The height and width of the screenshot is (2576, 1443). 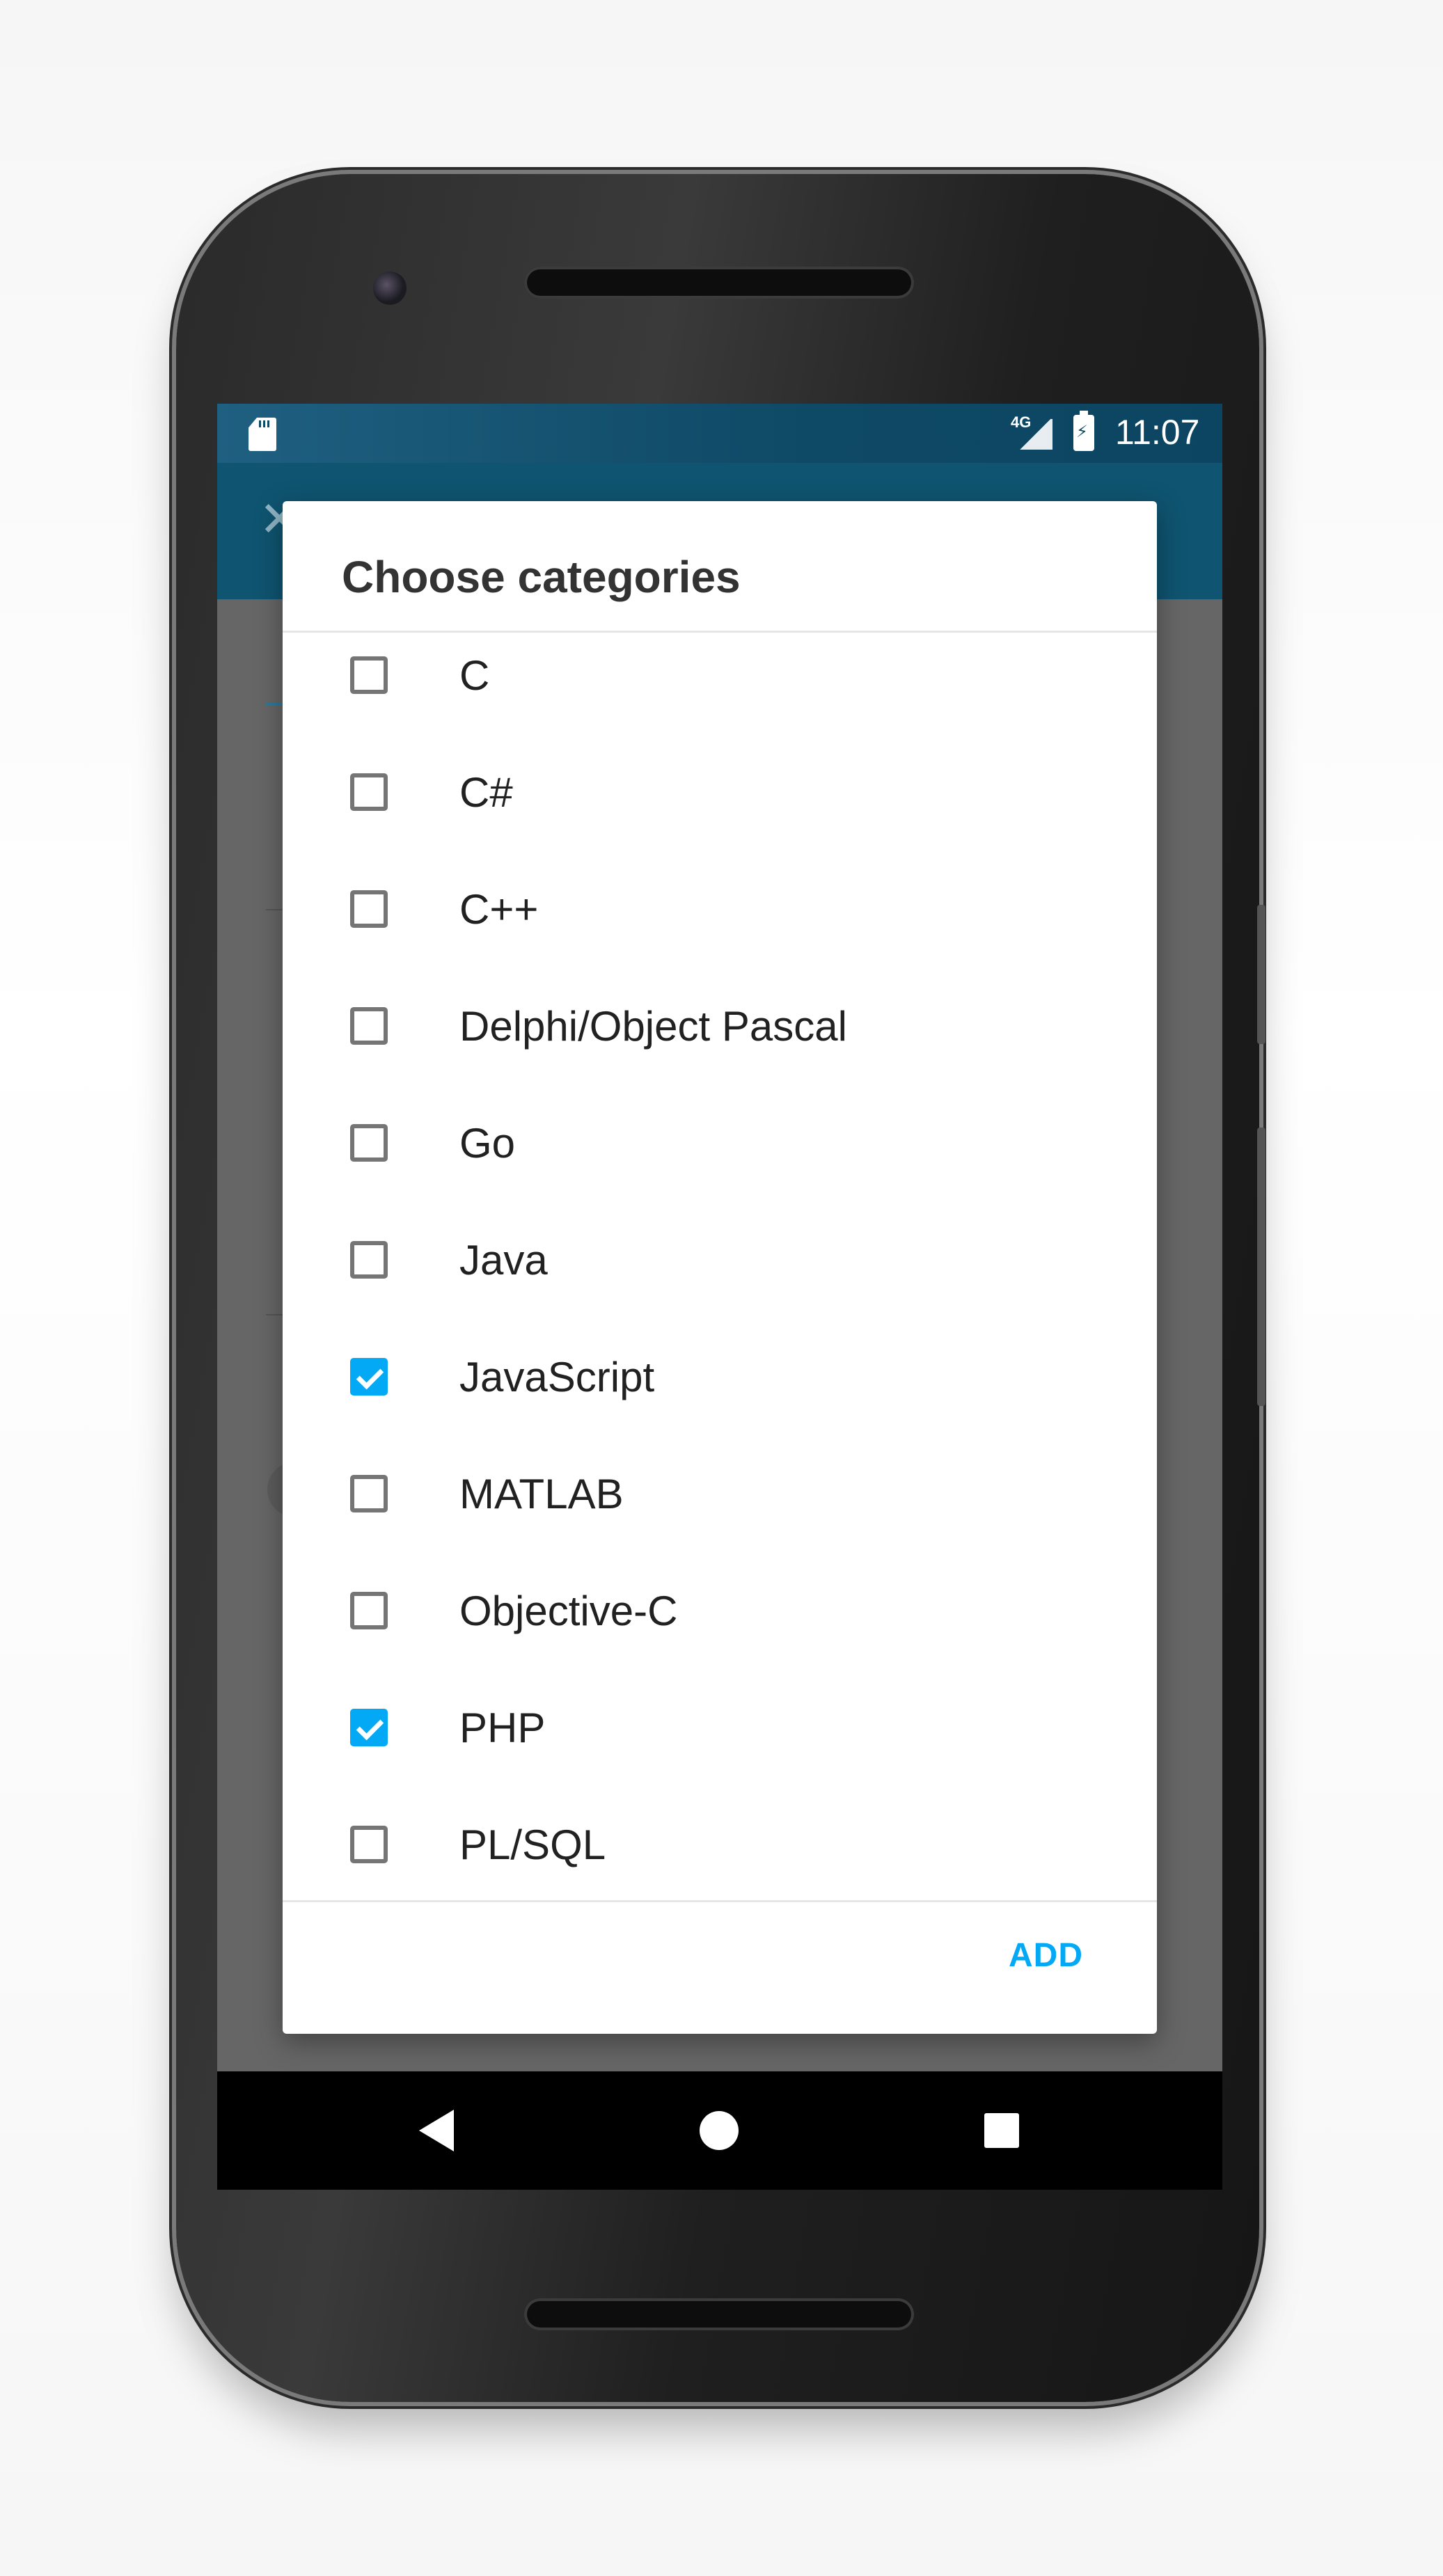 What do you see at coordinates (720, 909) in the screenshot?
I see `category-item-cpp: C++` at bounding box center [720, 909].